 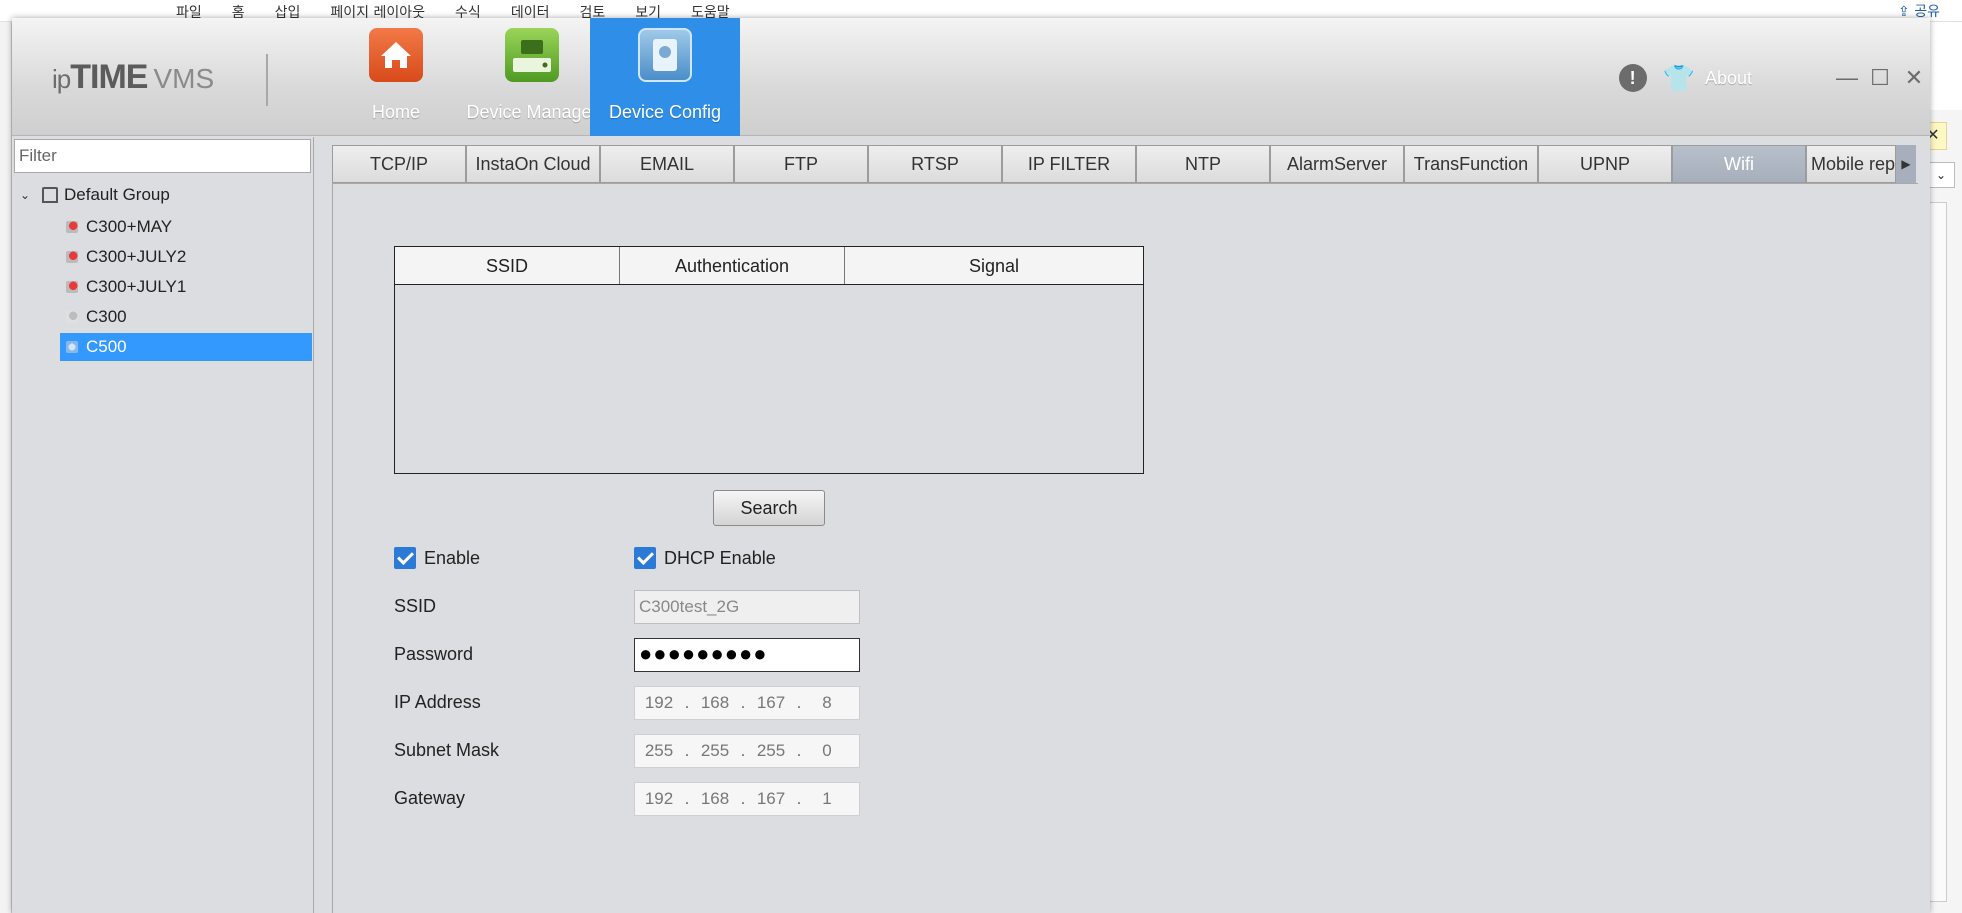 What do you see at coordinates (437, 702) in the screenshot?
I see `ip-address-label: IP Address` at bounding box center [437, 702].